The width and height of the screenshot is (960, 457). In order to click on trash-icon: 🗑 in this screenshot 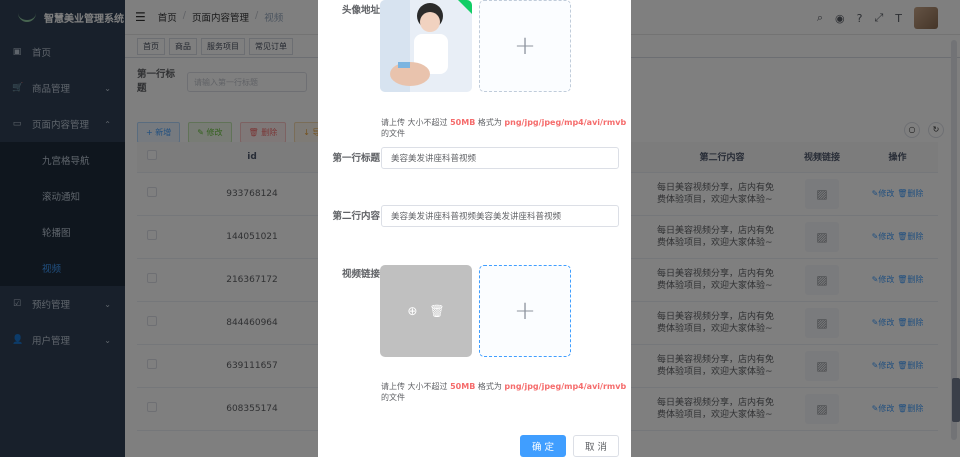, I will do `click(436, 311)`.